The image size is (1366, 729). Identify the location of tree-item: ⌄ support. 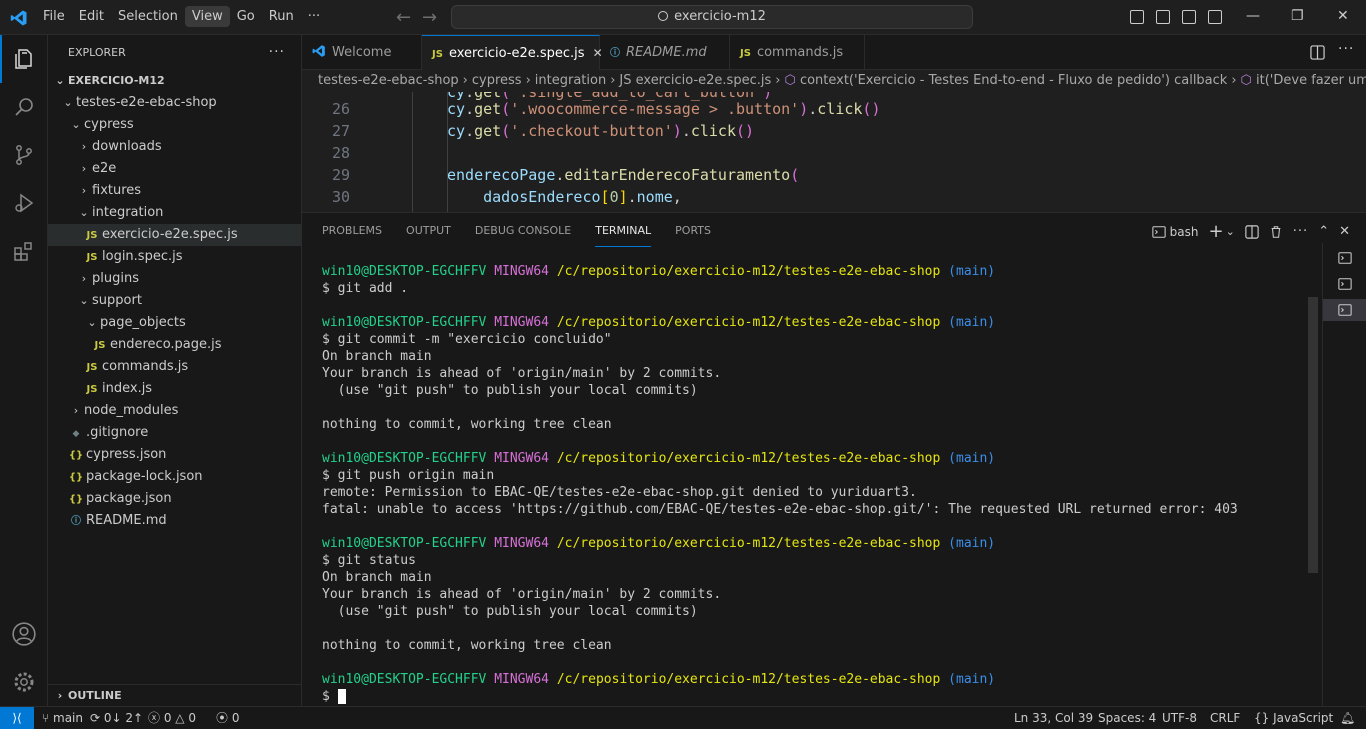
(174, 301).